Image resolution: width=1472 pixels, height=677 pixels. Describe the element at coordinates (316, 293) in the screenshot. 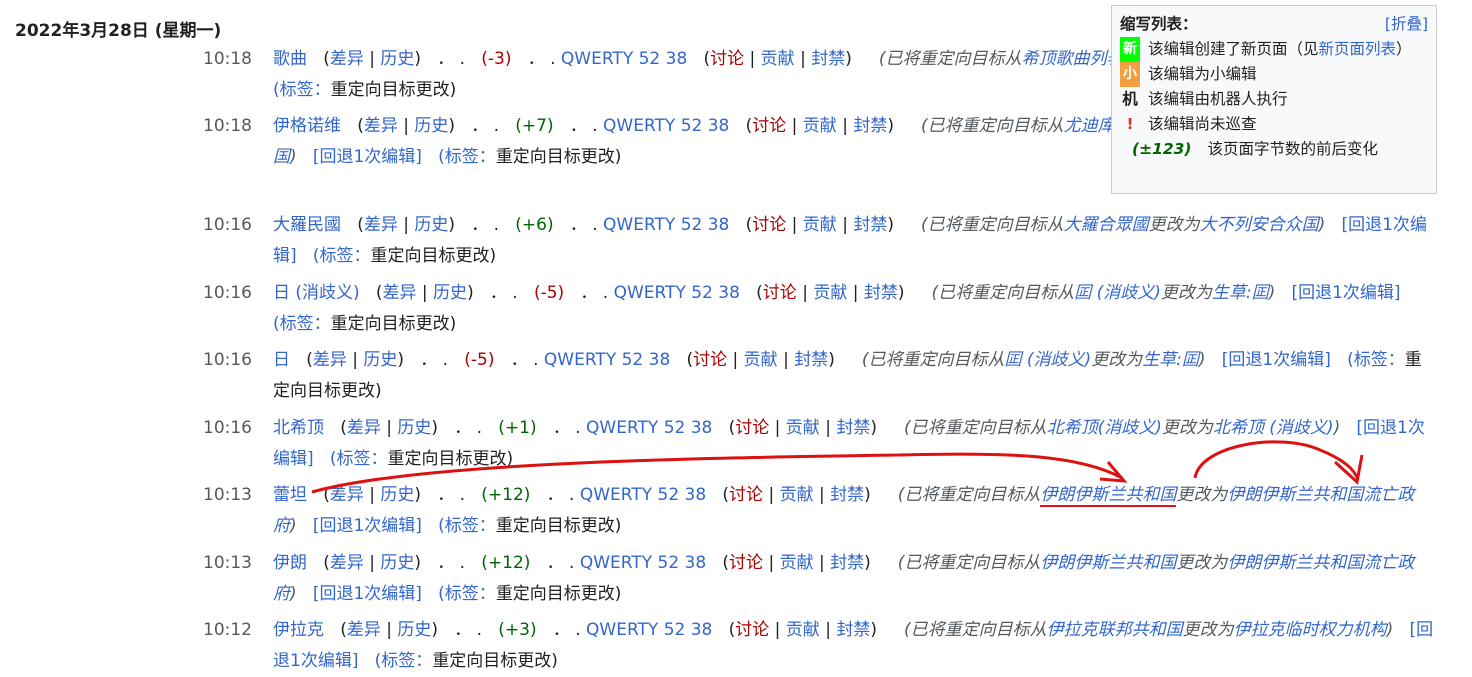

I see `page-title-link: 日 (消歧义)` at that location.